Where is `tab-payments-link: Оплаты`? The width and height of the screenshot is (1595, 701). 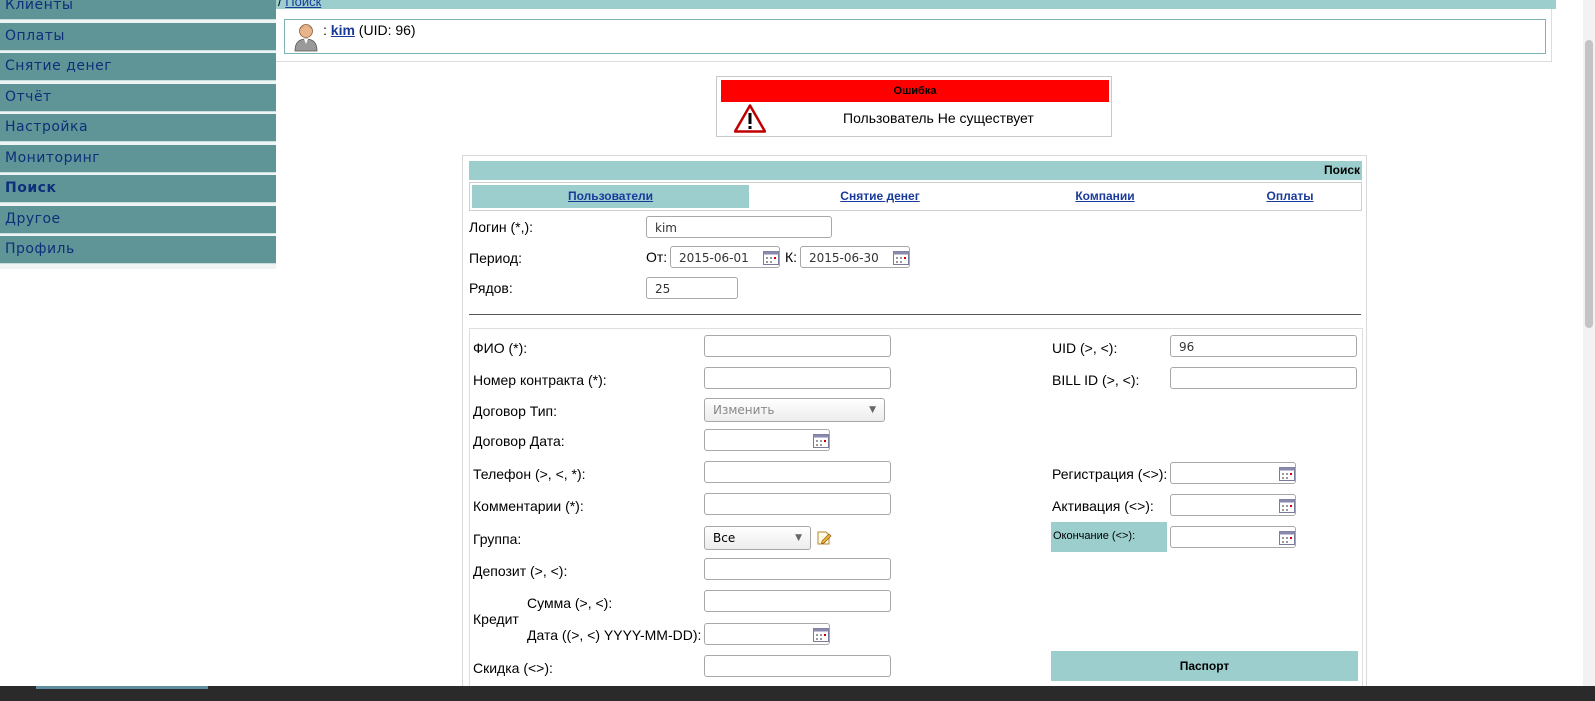
tab-payments-link: Оплаты is located at coordinates (1289, 196).